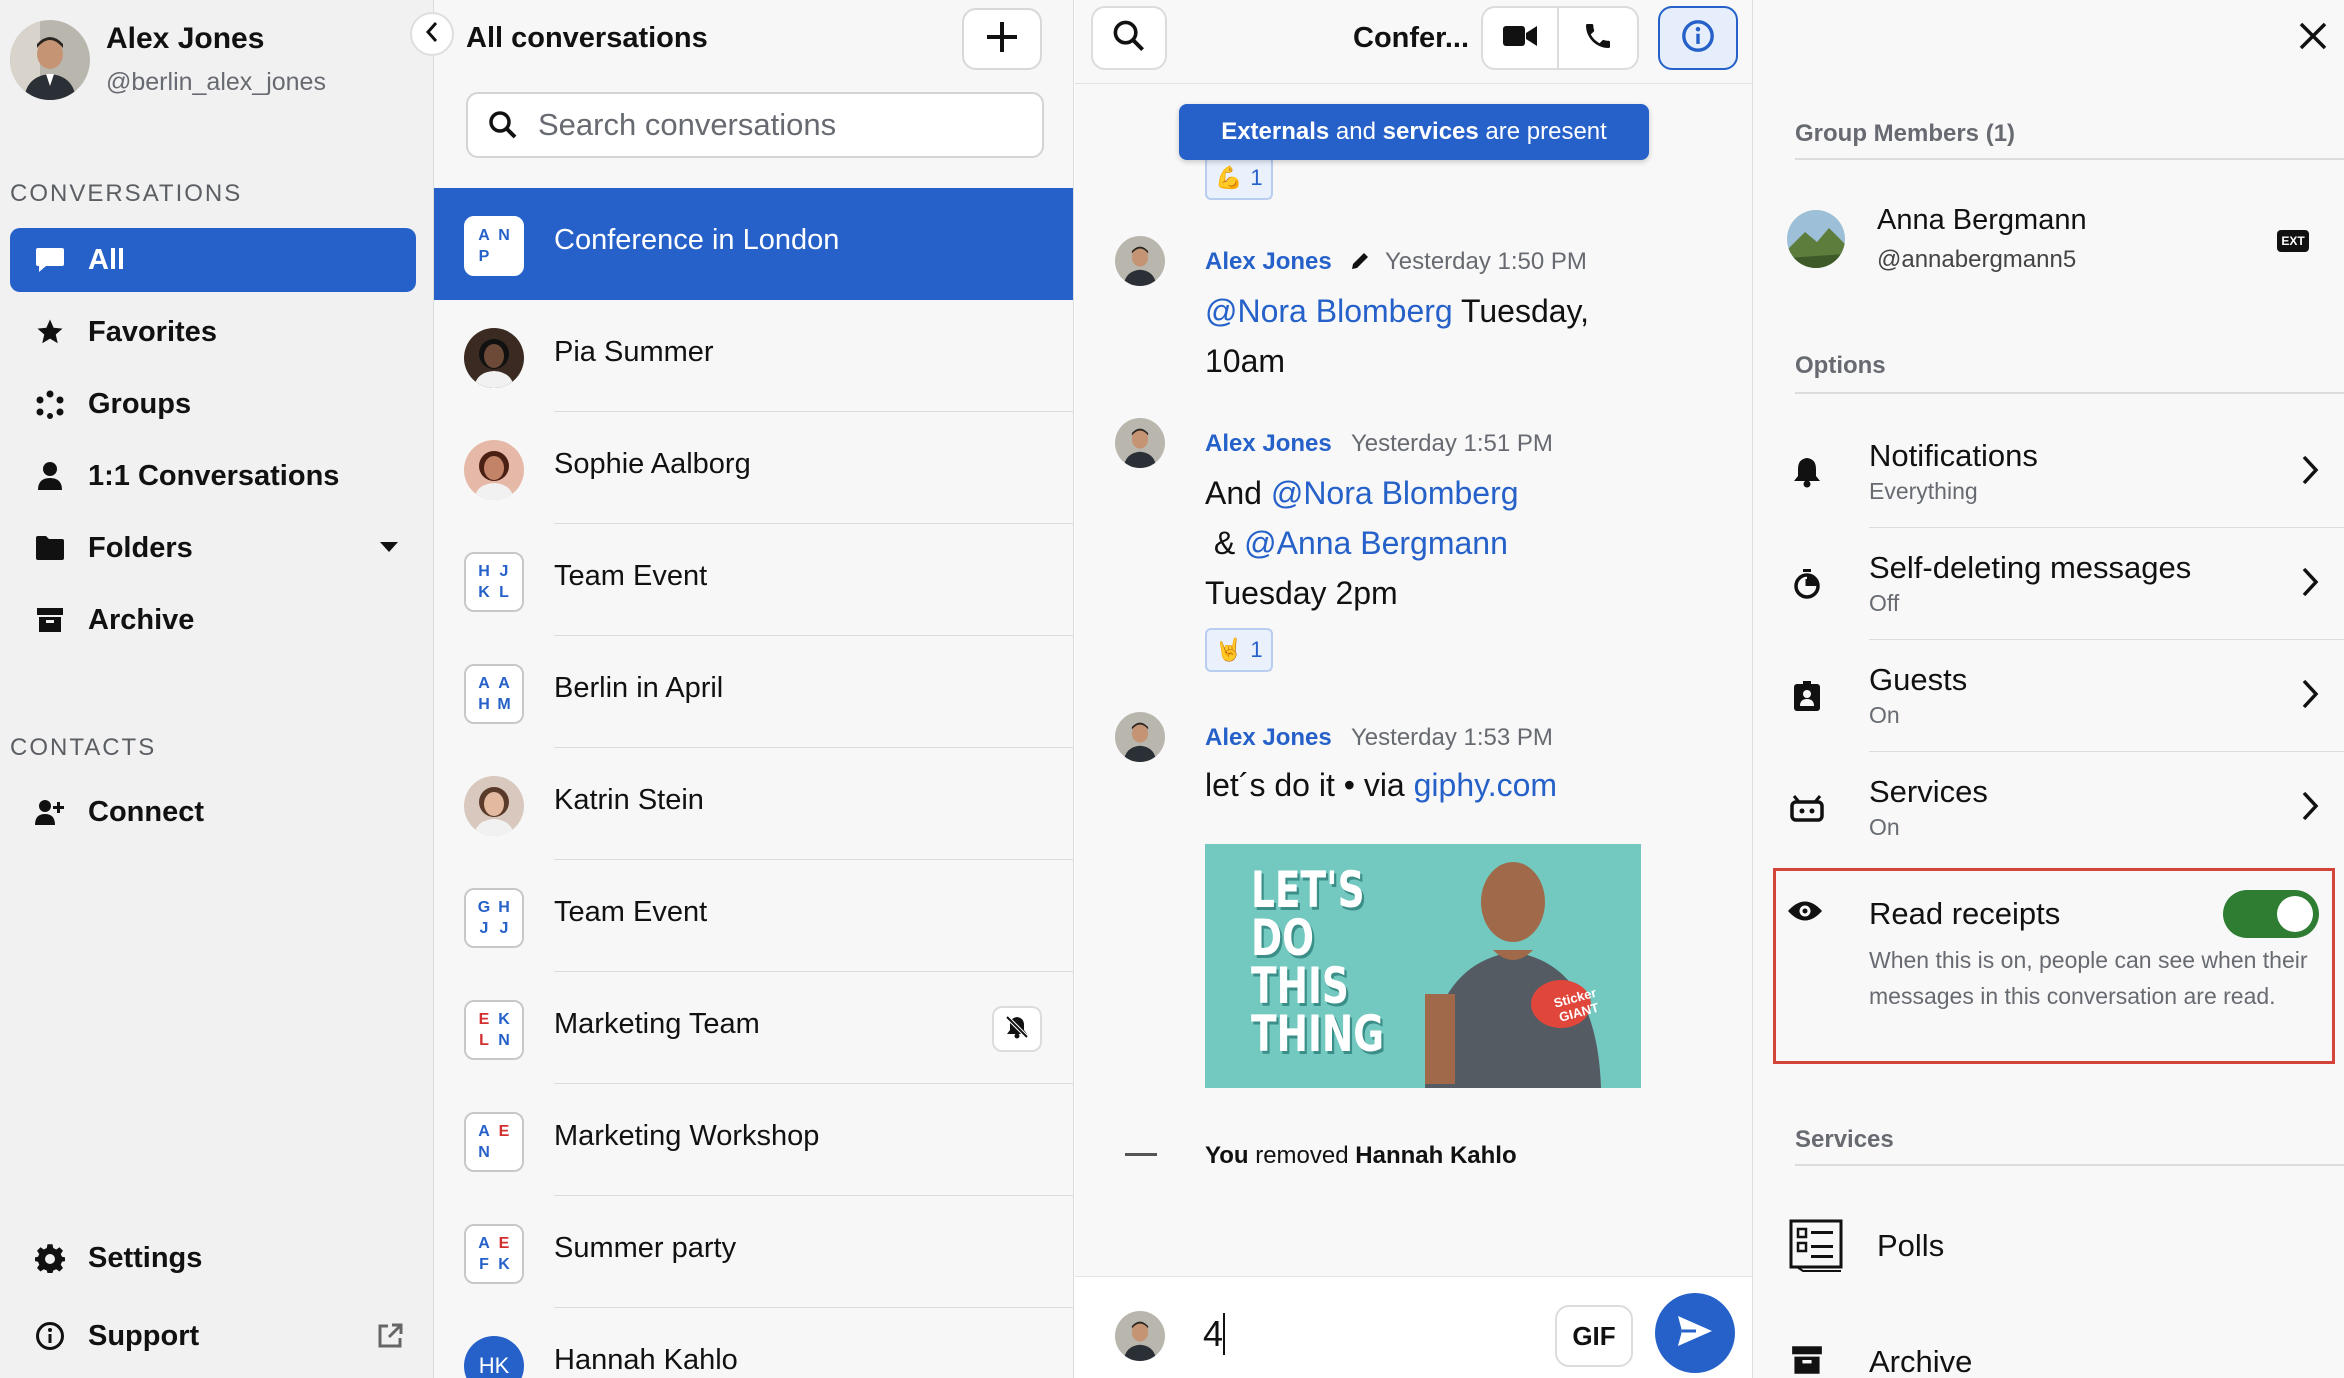 Image resolution: width=2344 pixels, height=1378 pixels. I want to click on avatar, so click(494, 470).